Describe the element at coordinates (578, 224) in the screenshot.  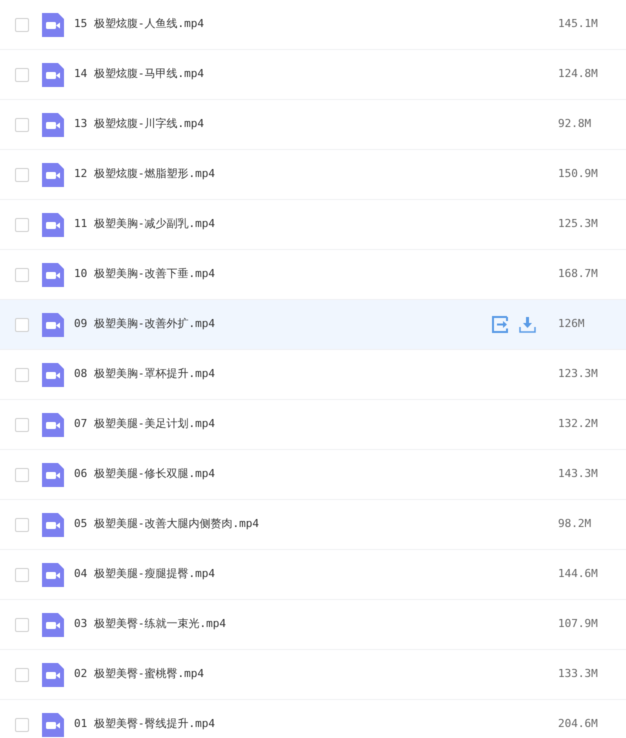
I see `file-size: 125.3M` at that location.